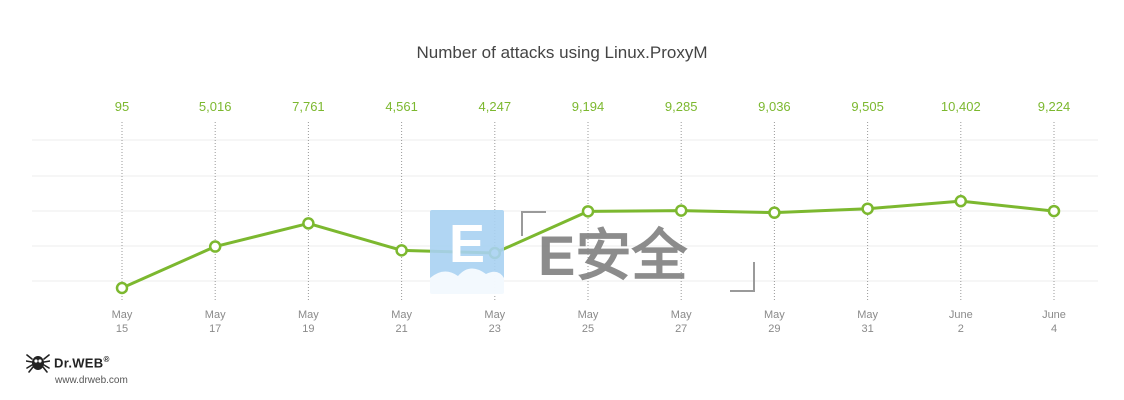  I want to click on value-label-6: 9,285, so click(681, 106).